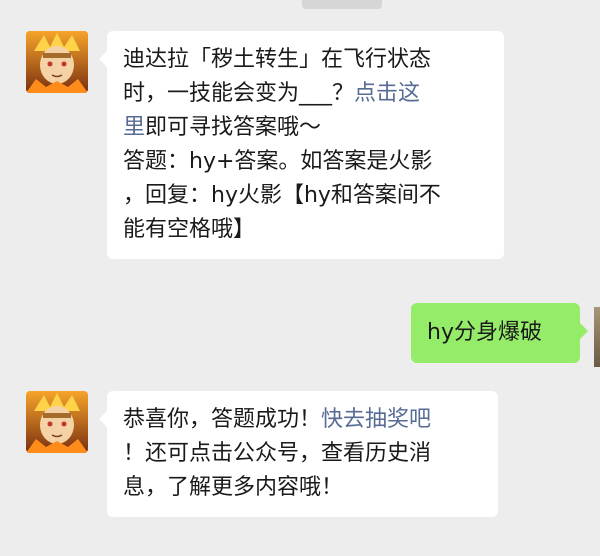 The image size is (600, 556). Describe the element at coordinates (239, 93) in the screenshot. I see `message-text: 时，一技能会变为___？` at that location.